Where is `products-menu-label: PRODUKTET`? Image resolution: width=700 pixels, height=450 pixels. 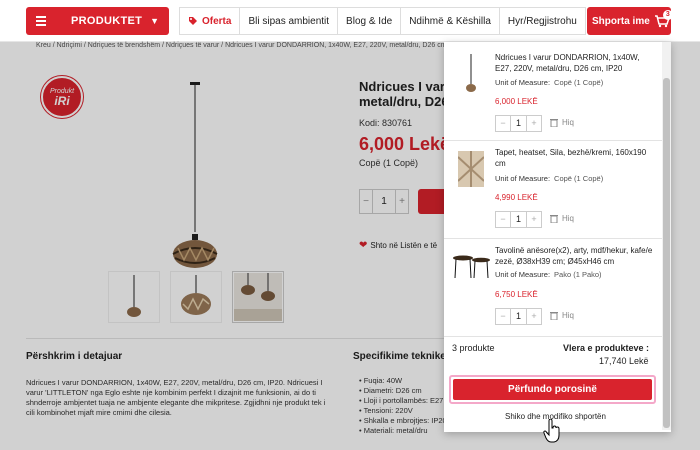 products-menu-label: PRODUKTET is located at coordinates (107, 21).